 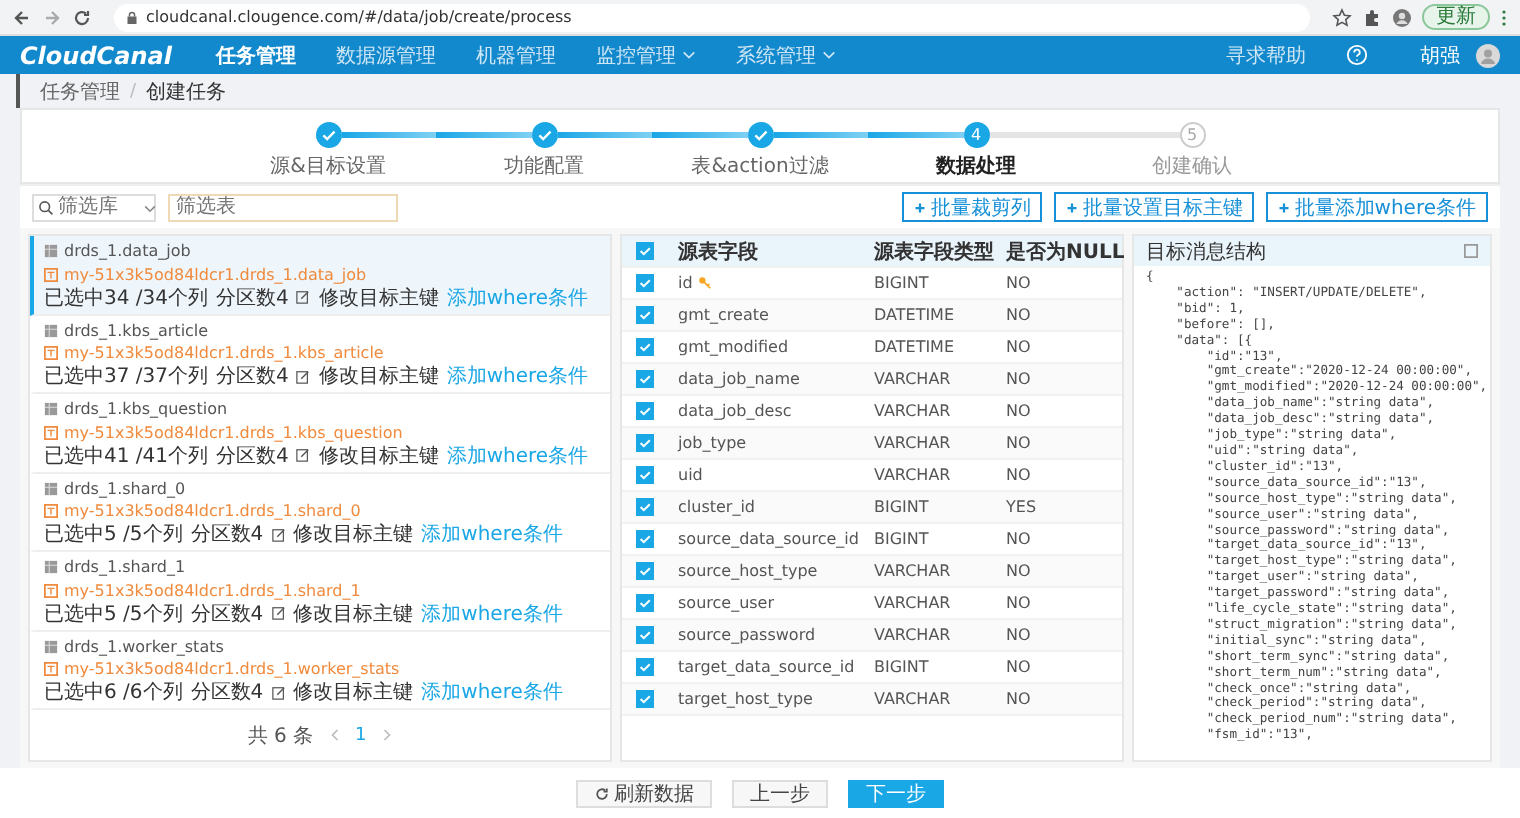 What do you see at coordinates (136, 330) in the screenshot?
I see `table-name: drds_1.kbs_article` at bounding box center [136, 330].